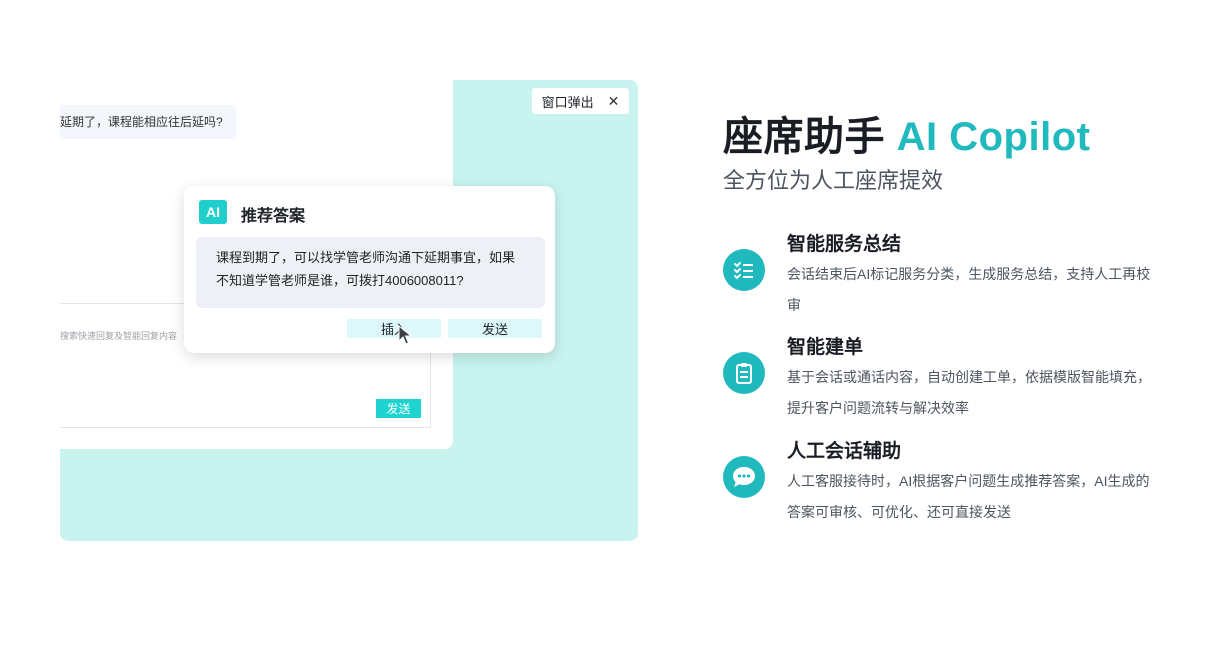 The height and width of the screenshot is (648, 1223). I want to click on clipboard-icon, so click(744, 373).